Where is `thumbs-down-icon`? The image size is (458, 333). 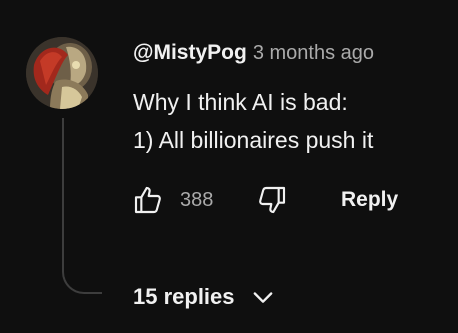 thumbs-down-icon is located at coordinates (272, 200).